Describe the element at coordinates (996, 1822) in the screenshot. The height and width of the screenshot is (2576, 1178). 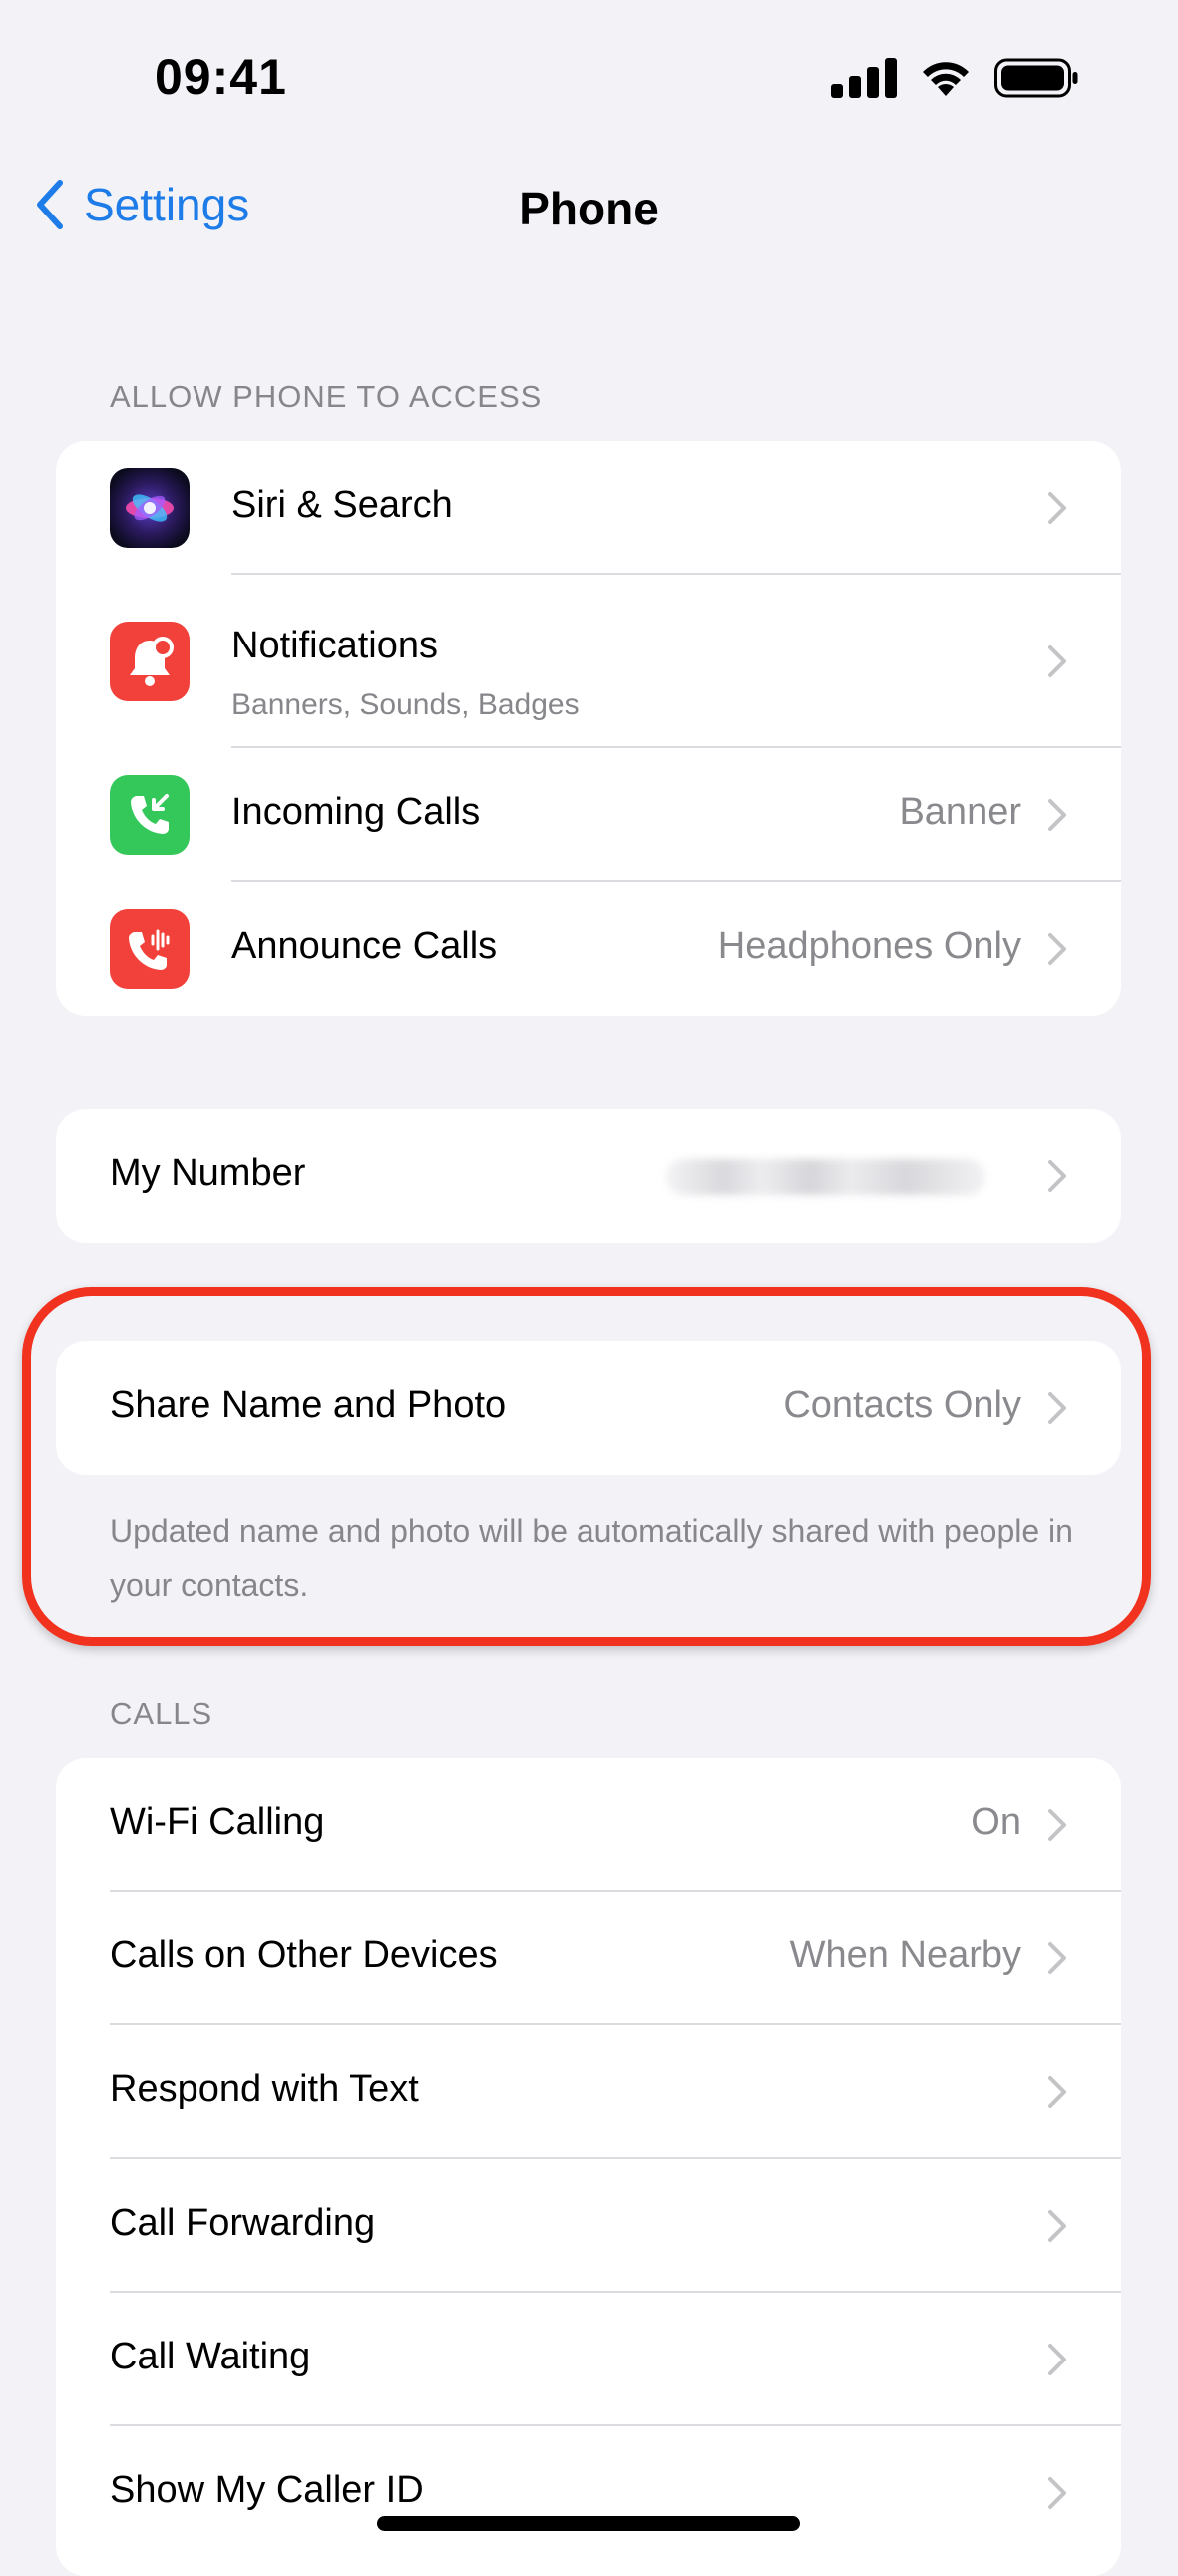
I see `calls-row-value: On` at that location.